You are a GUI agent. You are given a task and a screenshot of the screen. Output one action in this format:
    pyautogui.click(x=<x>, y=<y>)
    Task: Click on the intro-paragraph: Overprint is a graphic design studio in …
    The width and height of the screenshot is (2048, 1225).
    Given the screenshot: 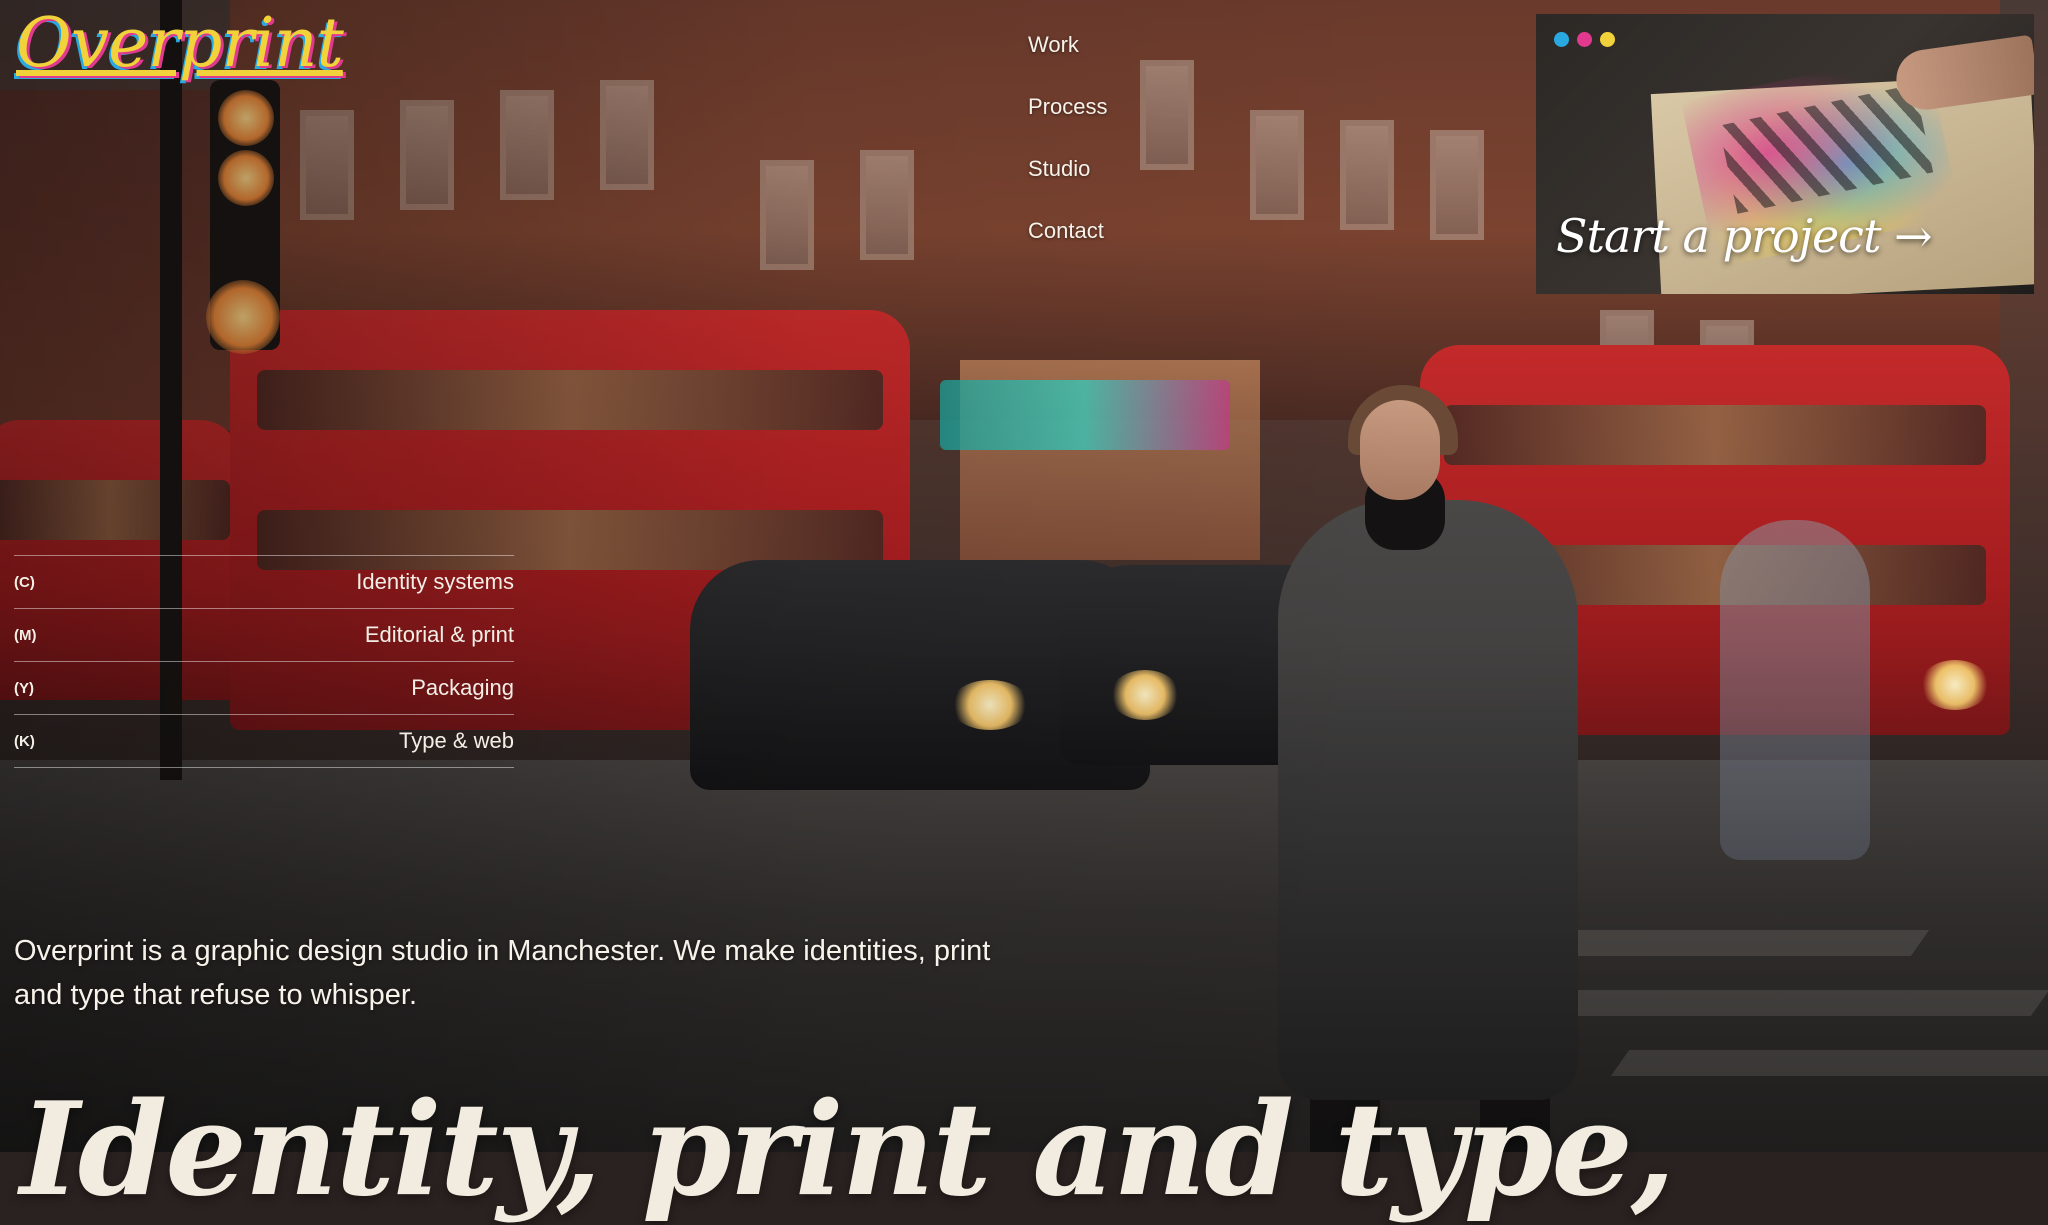 What is the action you would take?
    pyautogui.click(x=502, y=973)
    